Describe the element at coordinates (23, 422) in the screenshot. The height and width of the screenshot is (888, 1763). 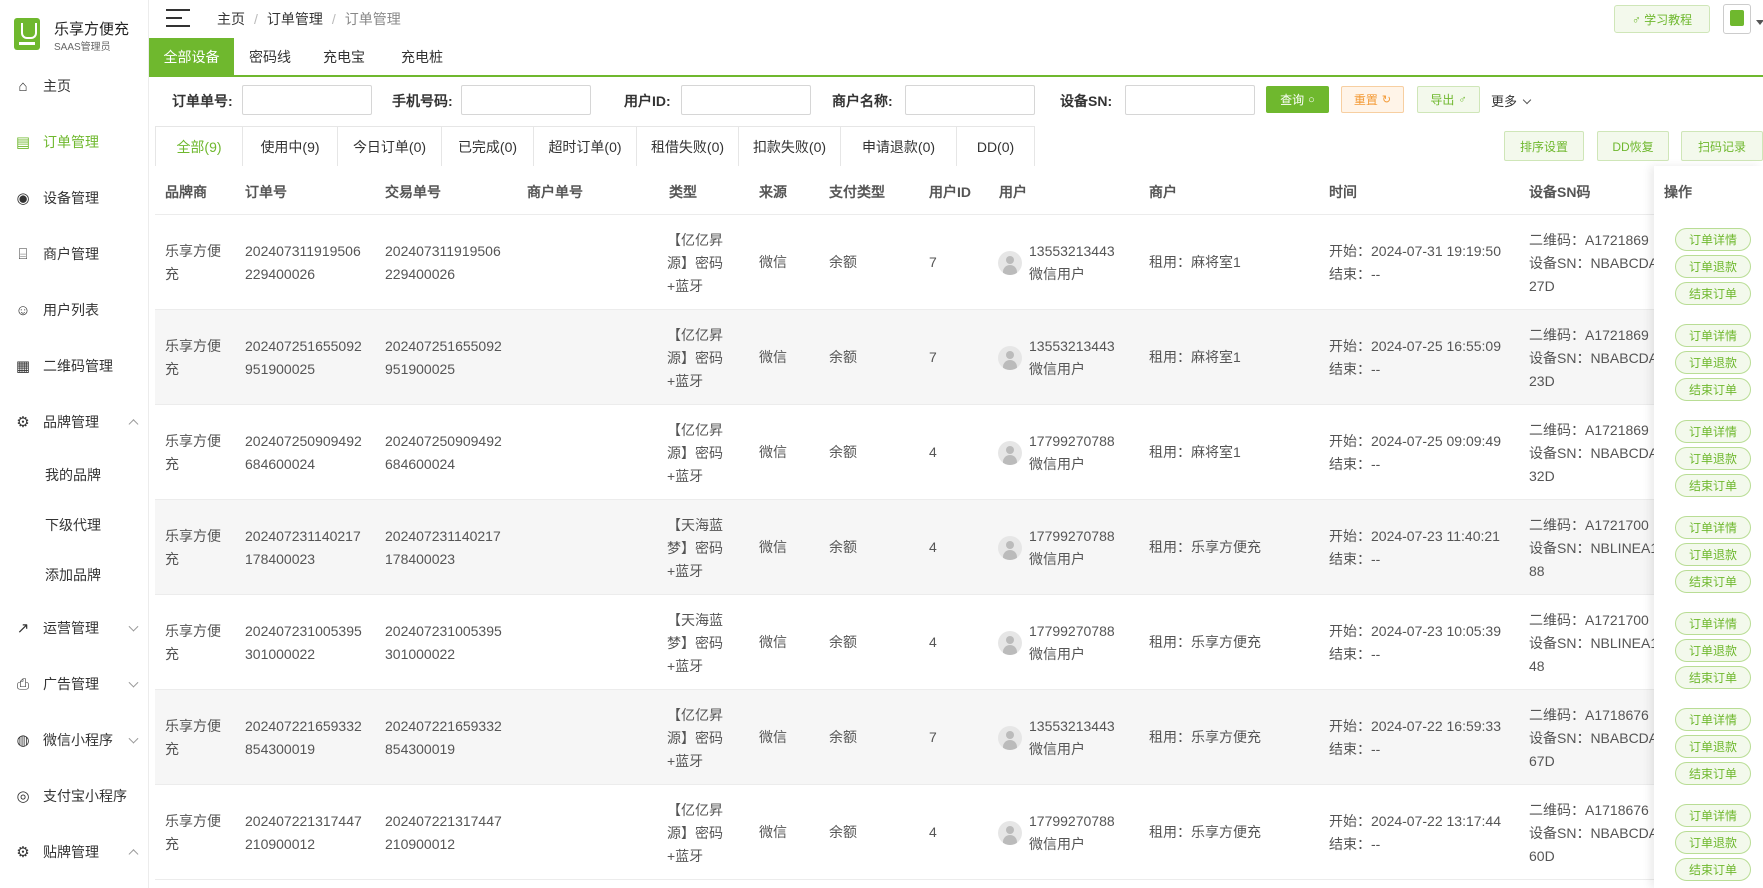
I see `brand-icon: ⚙` at that location.